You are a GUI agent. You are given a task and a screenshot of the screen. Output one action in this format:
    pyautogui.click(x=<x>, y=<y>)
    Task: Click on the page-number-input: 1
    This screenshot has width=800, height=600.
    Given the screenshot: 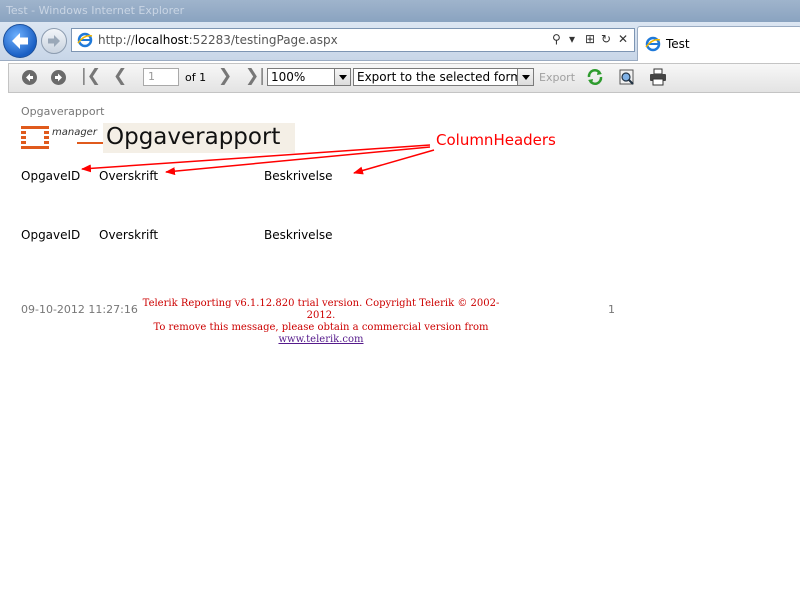 What is the action you would take?
    pyautogui.click(x=161, y=77)
    